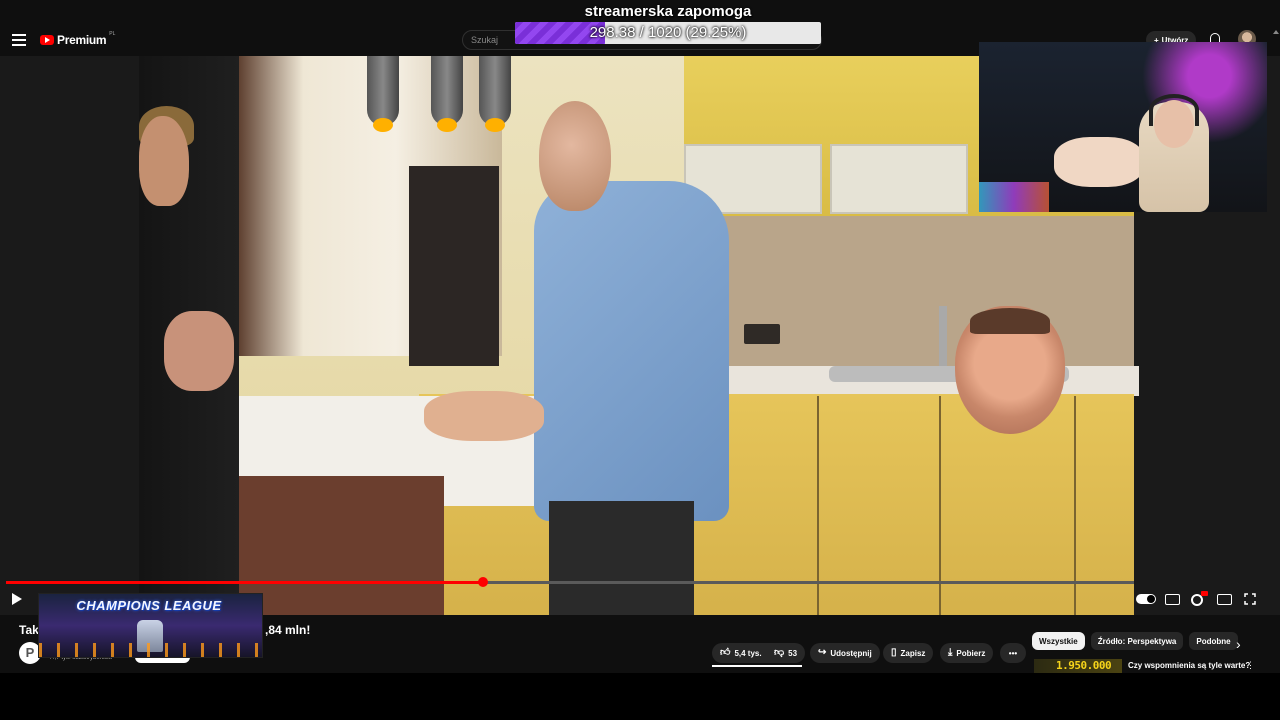 Image resolution: width=1280 pixels, height=720 pixels. What do you see at coordinates (164, 161) in the screenshot?
I see `scene-person-left-head` at bounding box center [164, 161].